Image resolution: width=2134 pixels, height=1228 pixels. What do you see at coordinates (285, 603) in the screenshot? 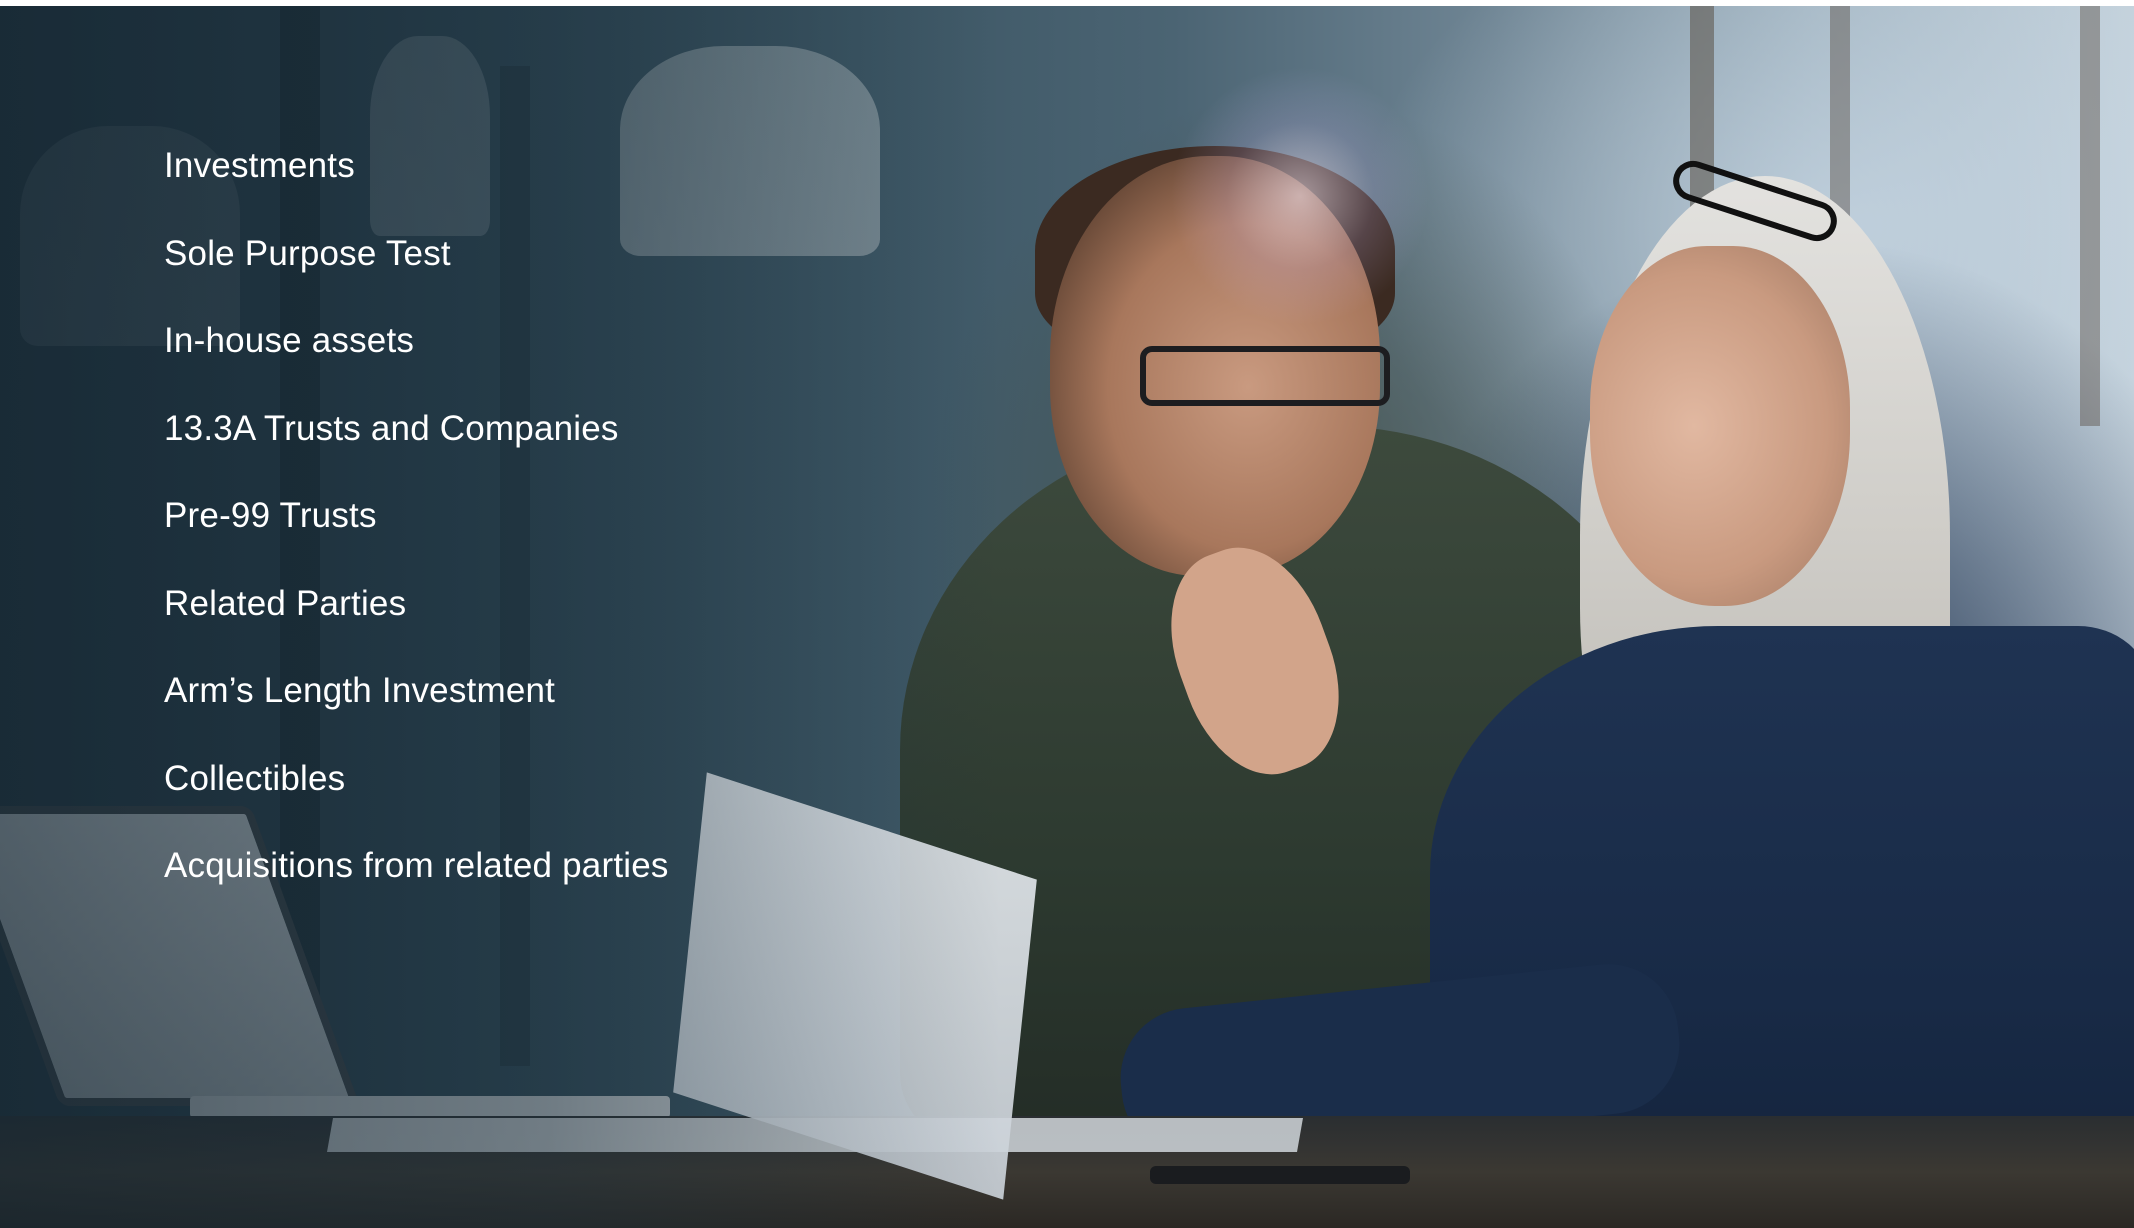
I see `topic-related-parties: Related Parties` at bounding box center [285, 603].